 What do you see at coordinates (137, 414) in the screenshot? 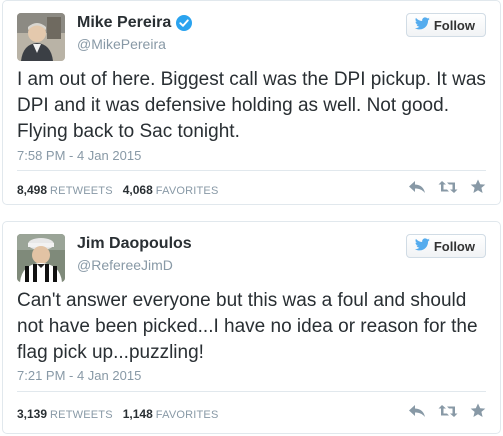
I see `favorites-count: 1,148` at bounding box center [137, 414].